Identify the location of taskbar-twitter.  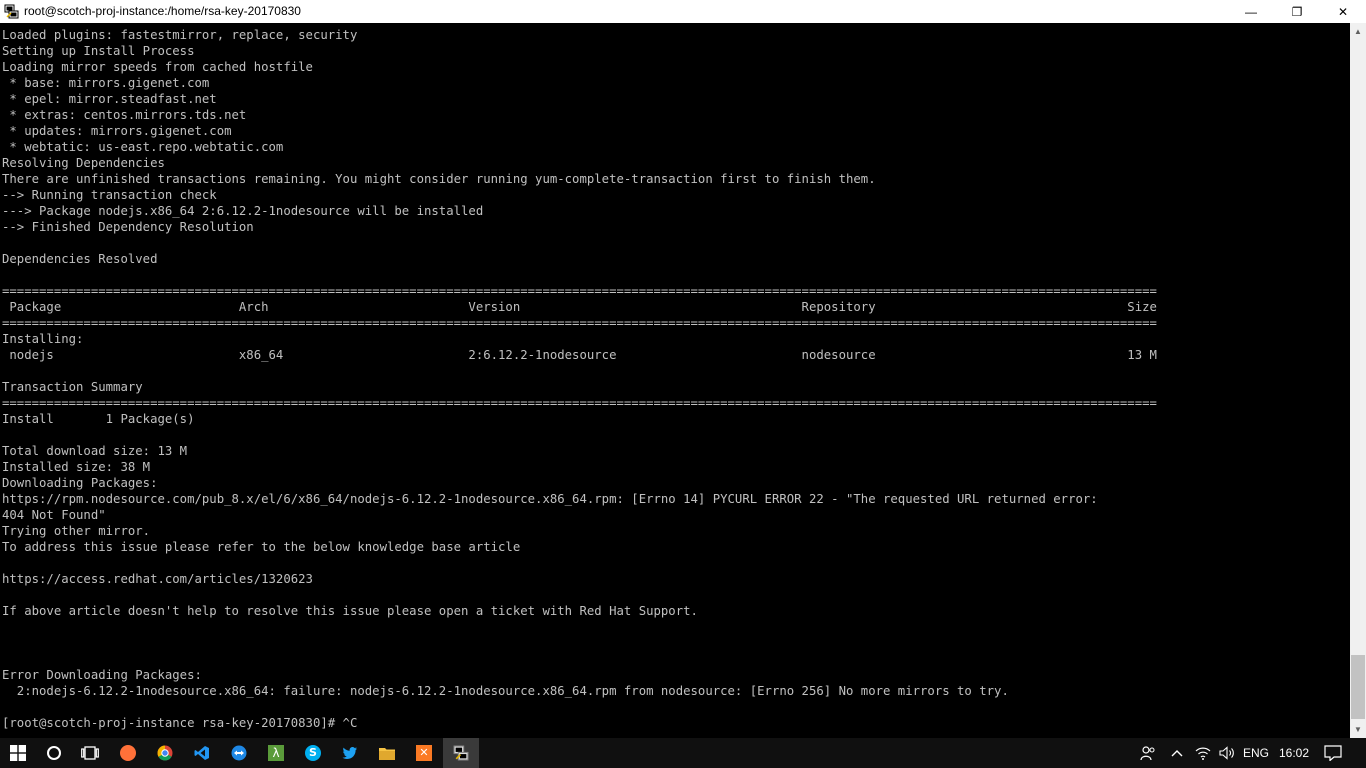
(350, 753).